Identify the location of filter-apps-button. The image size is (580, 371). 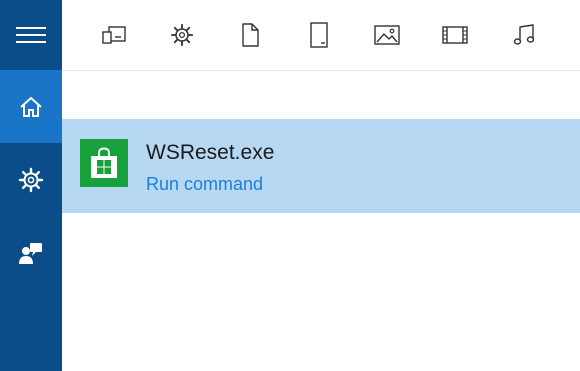
(114, 35).